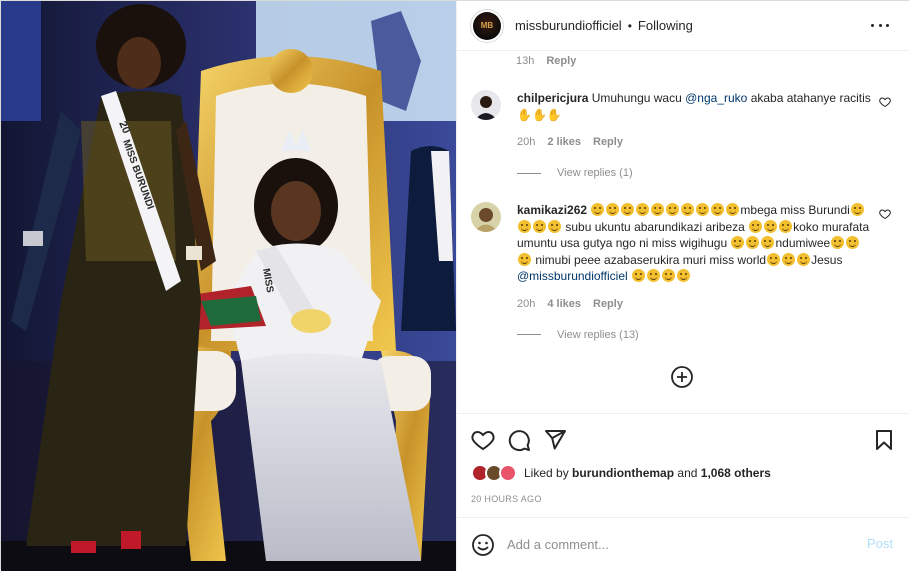 The height and width of the screenshot is (571, 909). I want to click on emoji-picker-icon, so click(483, 545).